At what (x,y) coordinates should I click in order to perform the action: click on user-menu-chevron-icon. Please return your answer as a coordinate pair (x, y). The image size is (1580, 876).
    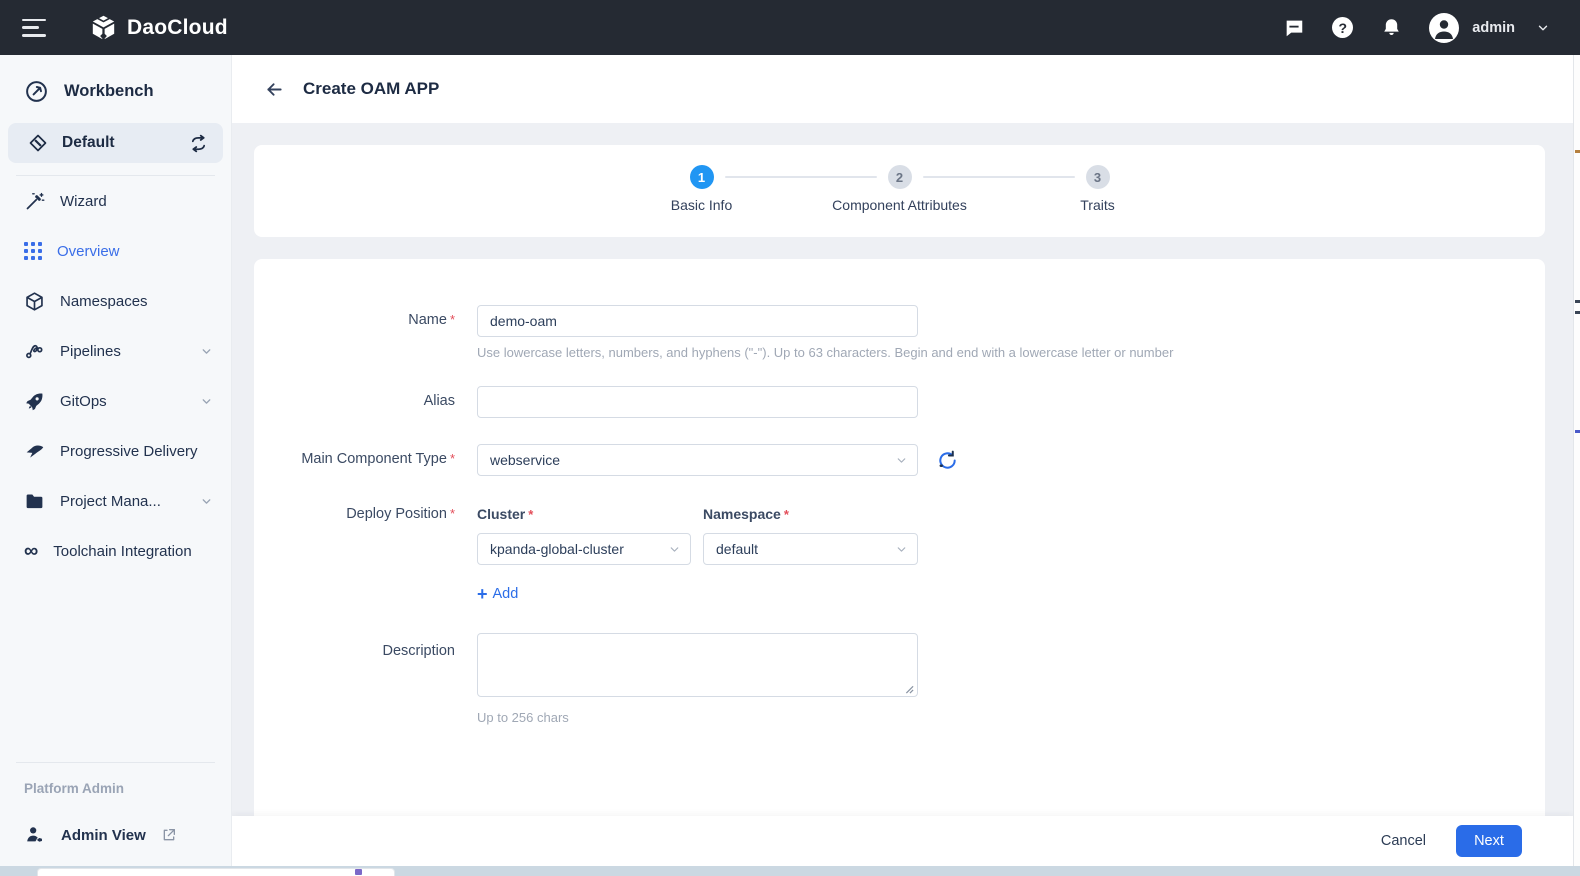
    Looking at the image, I should click on (1543, 28).